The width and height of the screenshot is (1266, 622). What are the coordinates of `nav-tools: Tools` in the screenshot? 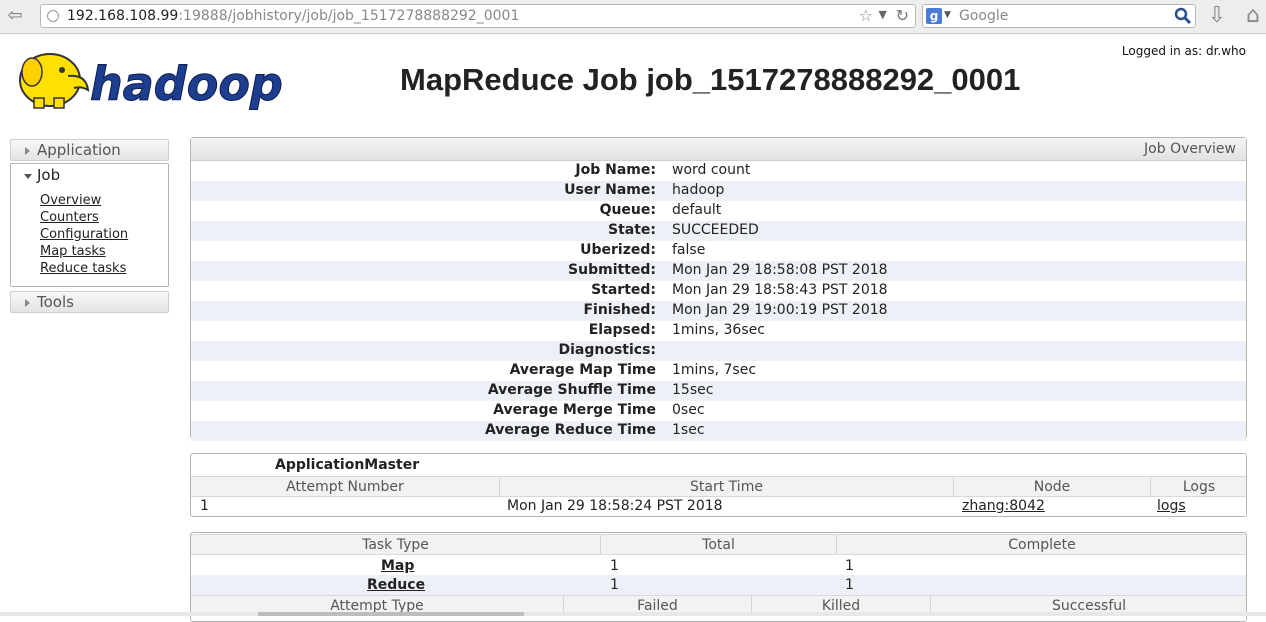 It's located at (89, 302).